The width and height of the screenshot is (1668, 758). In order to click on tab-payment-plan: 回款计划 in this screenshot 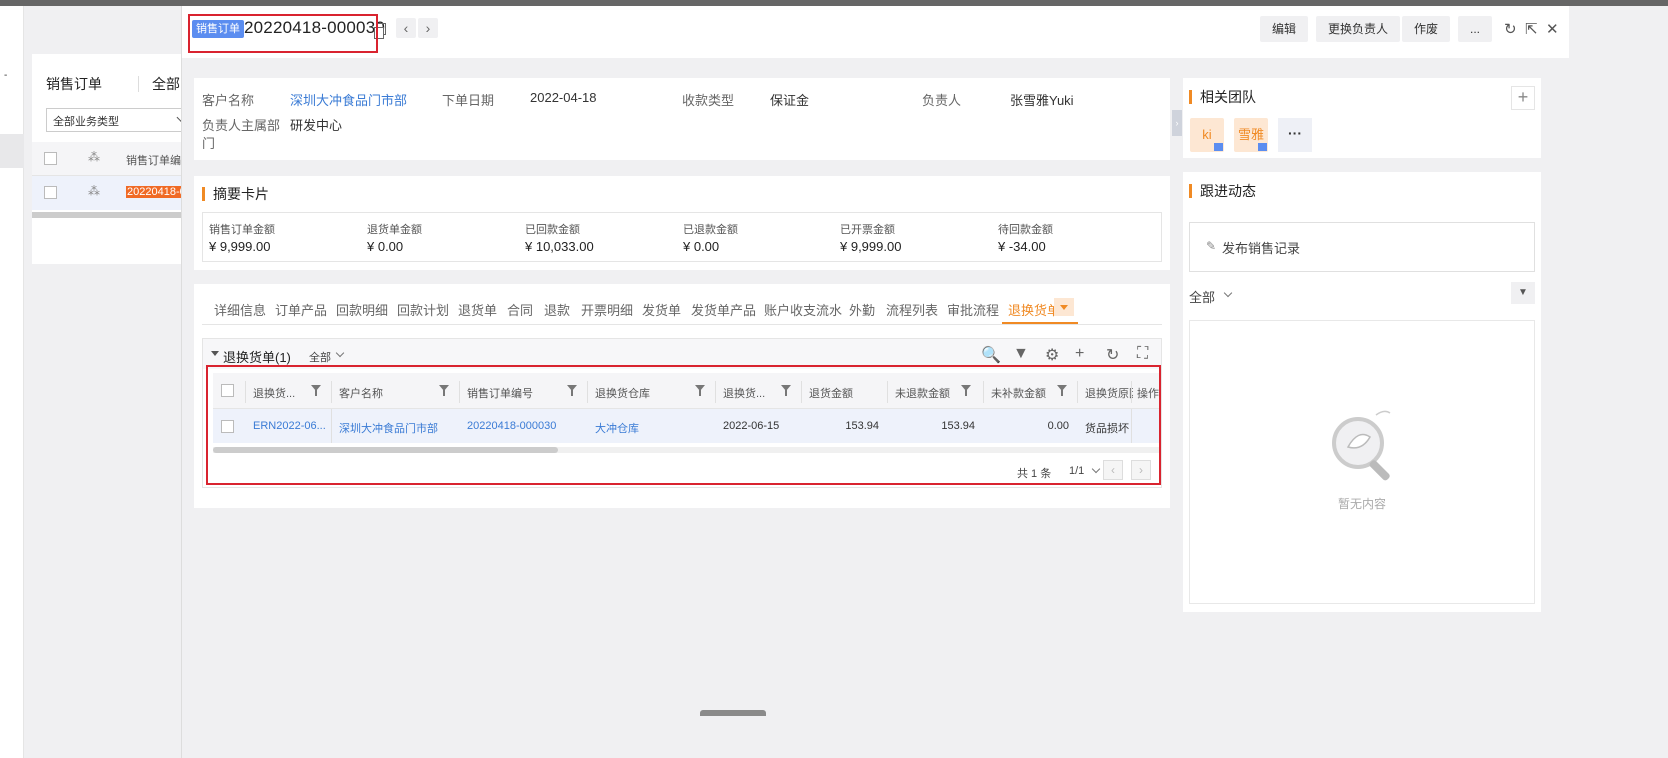, I will do `click(423, 309)`.